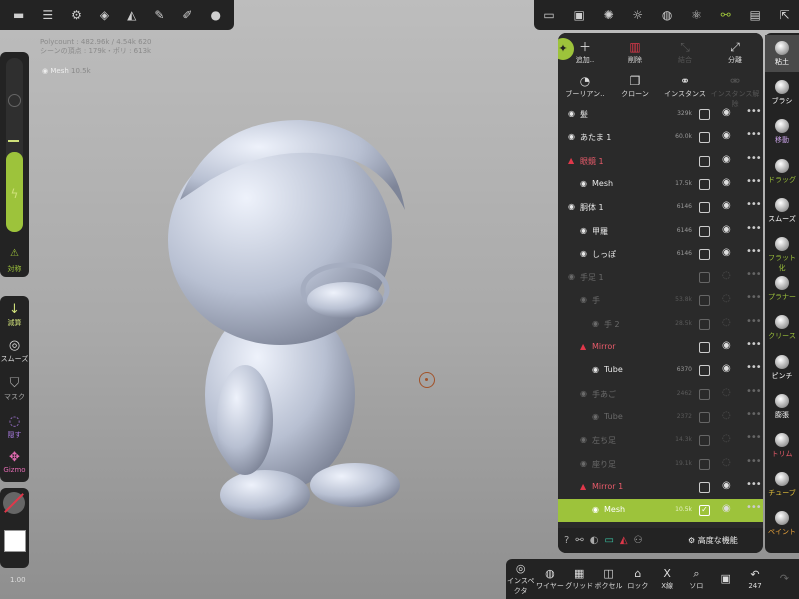 Image resolution: width=799 pixels, height=599 pixels. What do you see at coordinates (782, 445) in the screenshot?
I see `brush-tool: トリム` at bounding box center [782, 445].